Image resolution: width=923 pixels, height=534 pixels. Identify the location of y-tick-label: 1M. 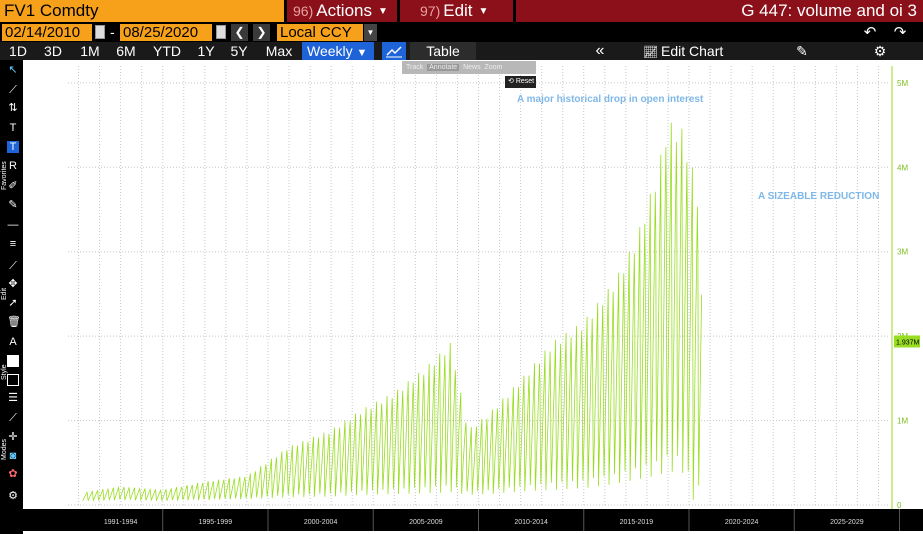
(902, 421).